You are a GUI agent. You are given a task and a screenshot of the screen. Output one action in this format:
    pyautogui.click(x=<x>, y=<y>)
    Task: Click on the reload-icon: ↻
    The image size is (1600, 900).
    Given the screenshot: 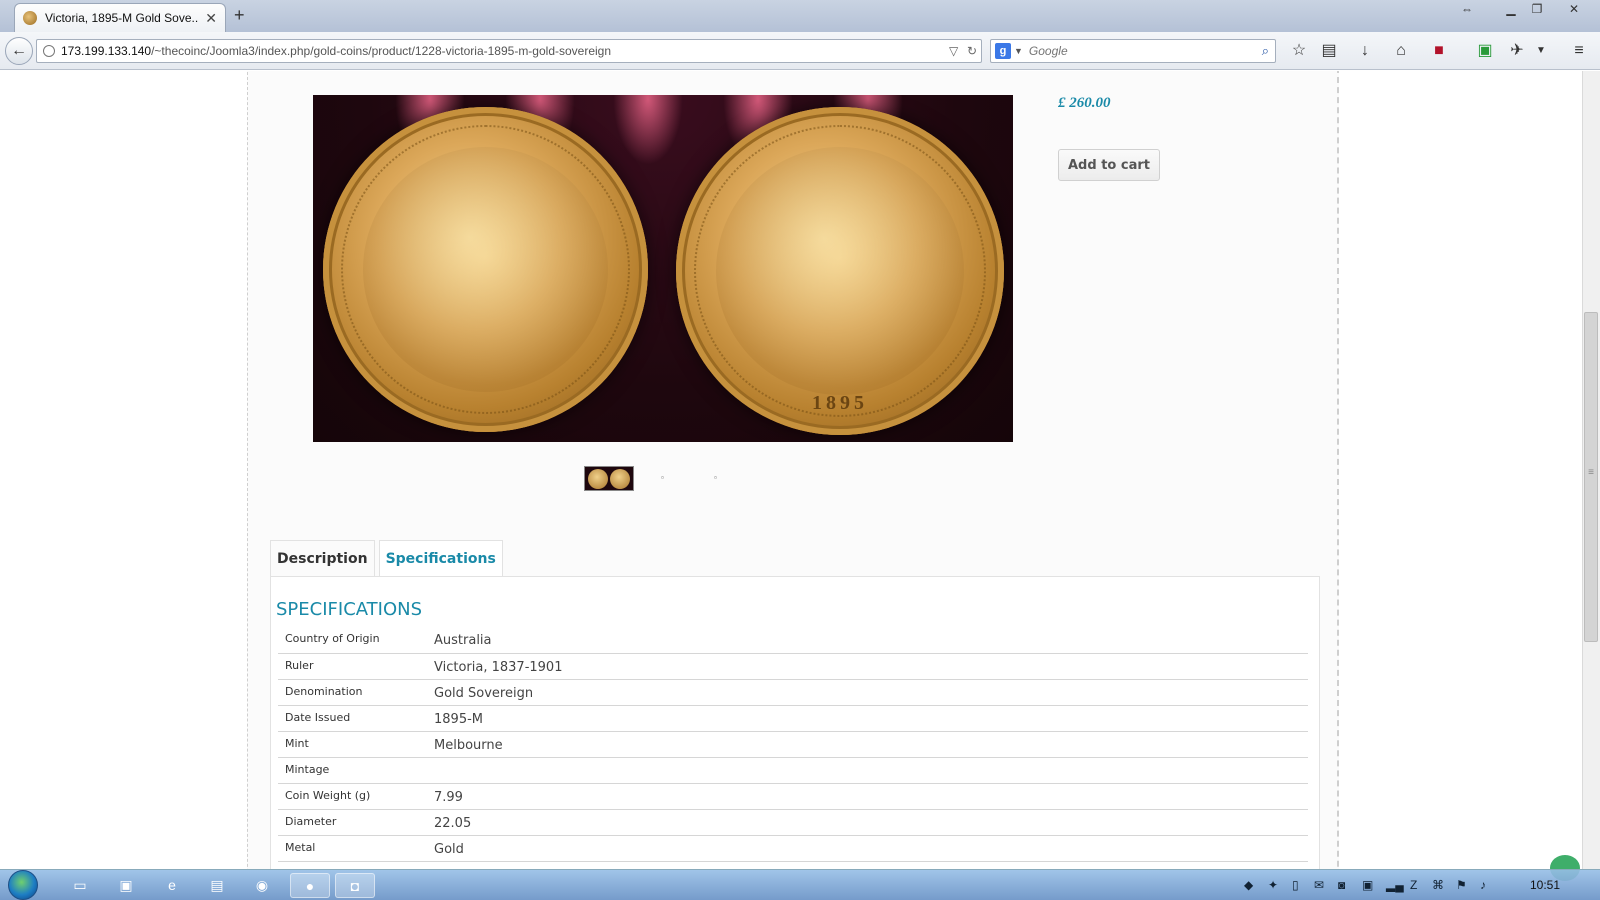 What is the action you would take?
    pyautogui.click(x=972, y=51)
    